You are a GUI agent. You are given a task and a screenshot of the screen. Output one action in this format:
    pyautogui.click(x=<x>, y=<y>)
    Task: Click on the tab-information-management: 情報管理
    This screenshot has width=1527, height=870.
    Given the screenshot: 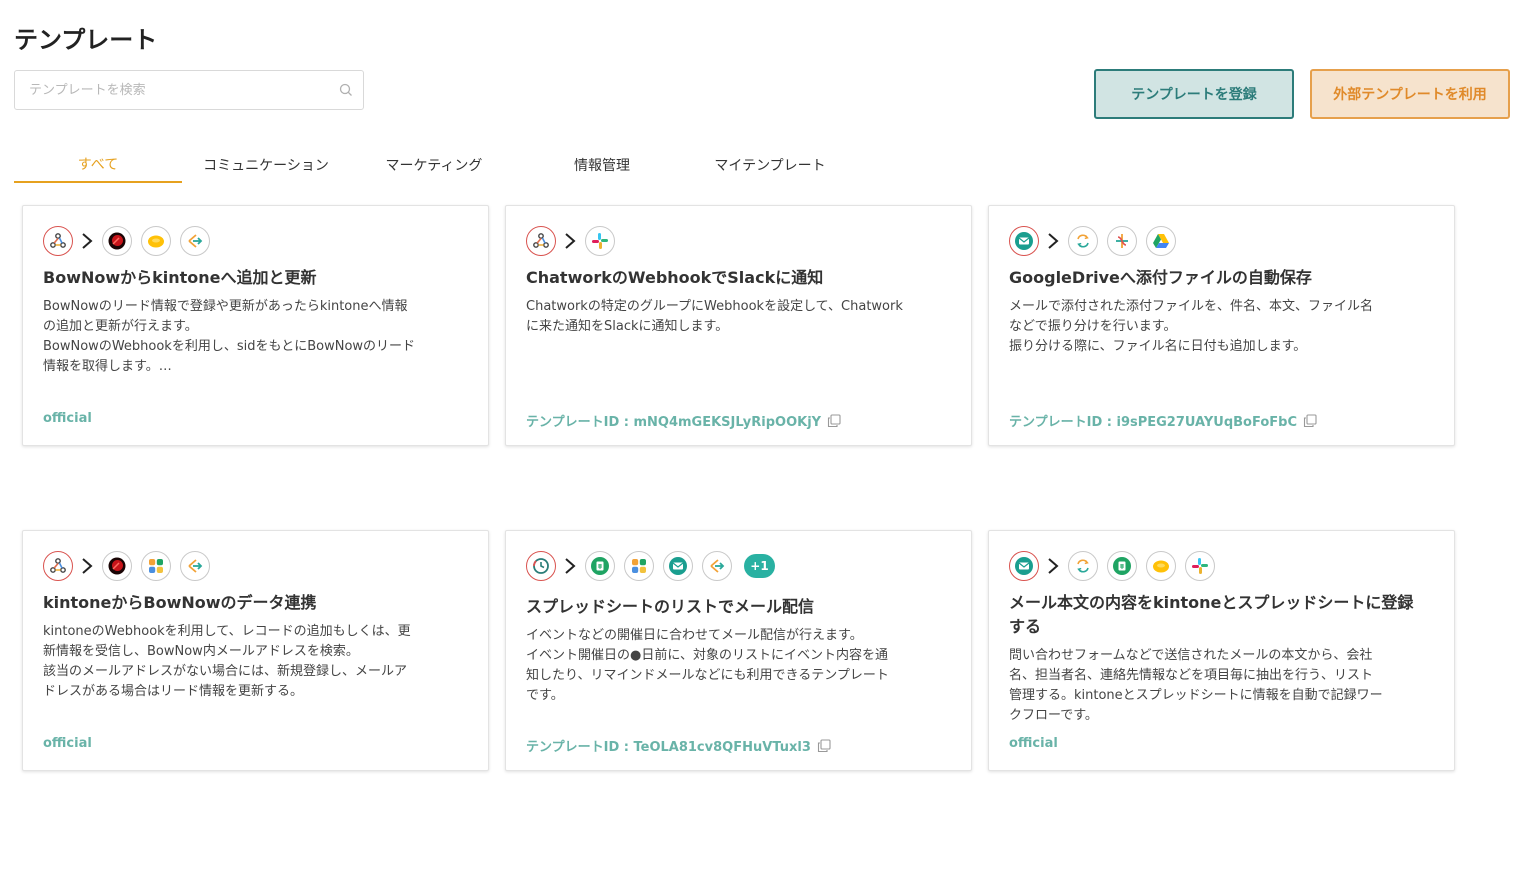 What is the action you would take?
    pyautogui.click(x=602, y=164)
    